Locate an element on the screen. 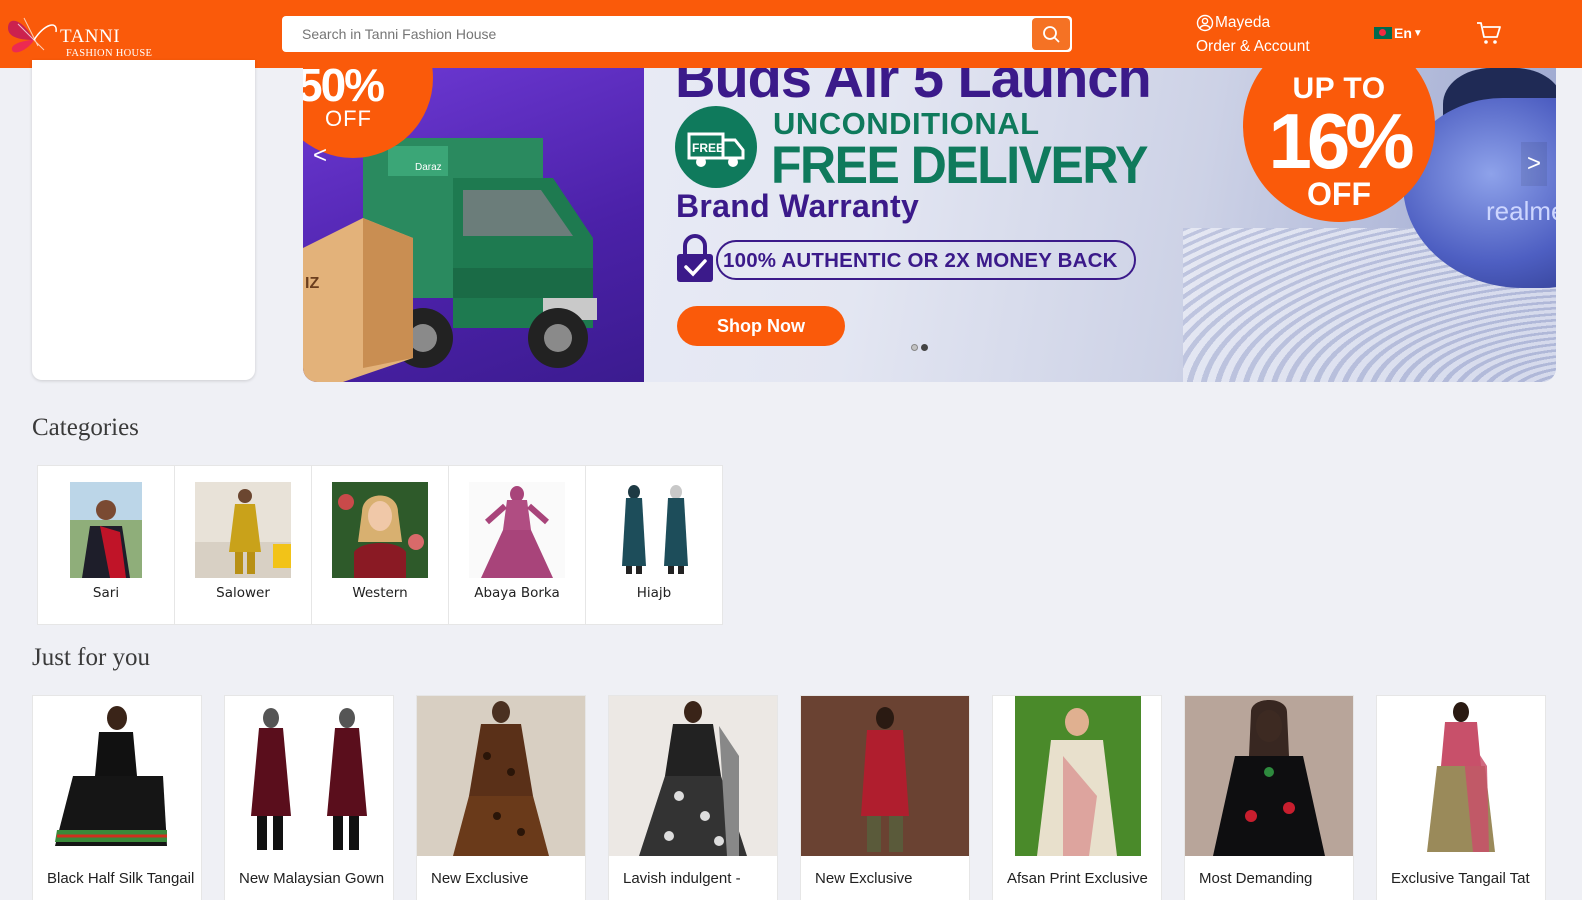 The width and height of the screenshot is (1582, 900). hijab-photo is located at coordinates (654, 530).